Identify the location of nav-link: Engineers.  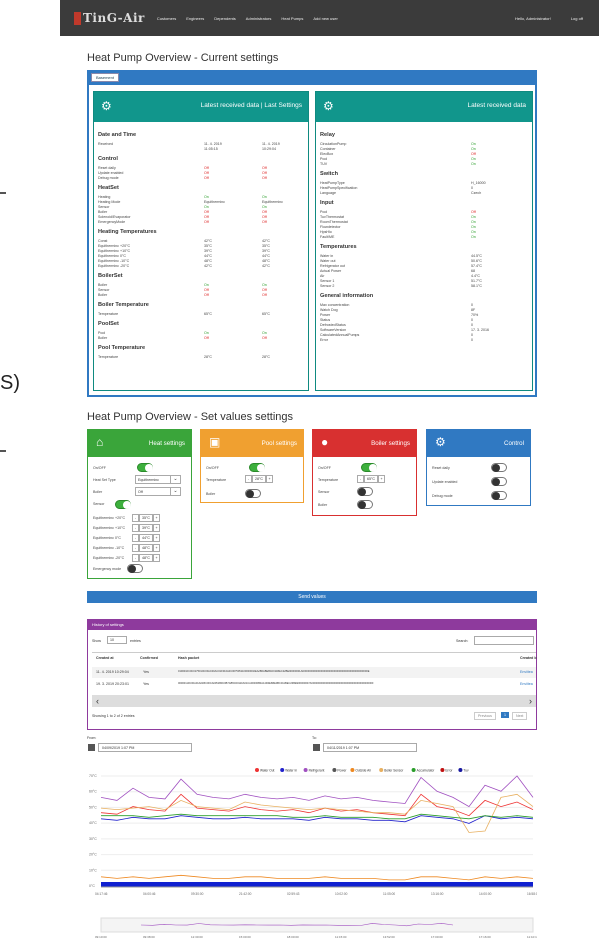
(195, 18).